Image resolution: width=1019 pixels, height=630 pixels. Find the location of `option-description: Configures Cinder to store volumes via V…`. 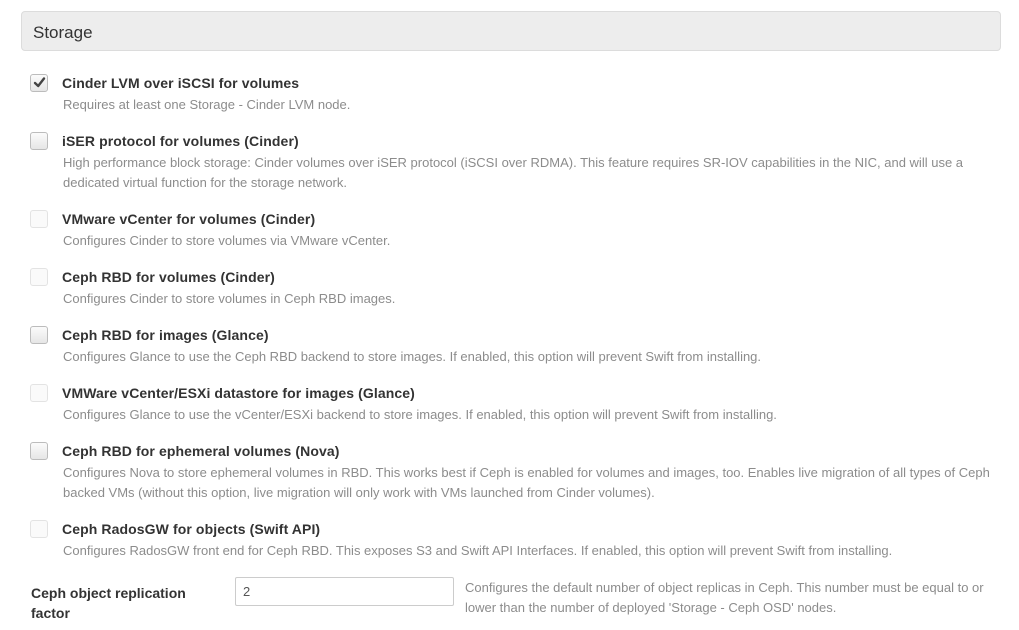

option-description: Configures Cinder to store volumes via V… is located at coordinates (227, 240).